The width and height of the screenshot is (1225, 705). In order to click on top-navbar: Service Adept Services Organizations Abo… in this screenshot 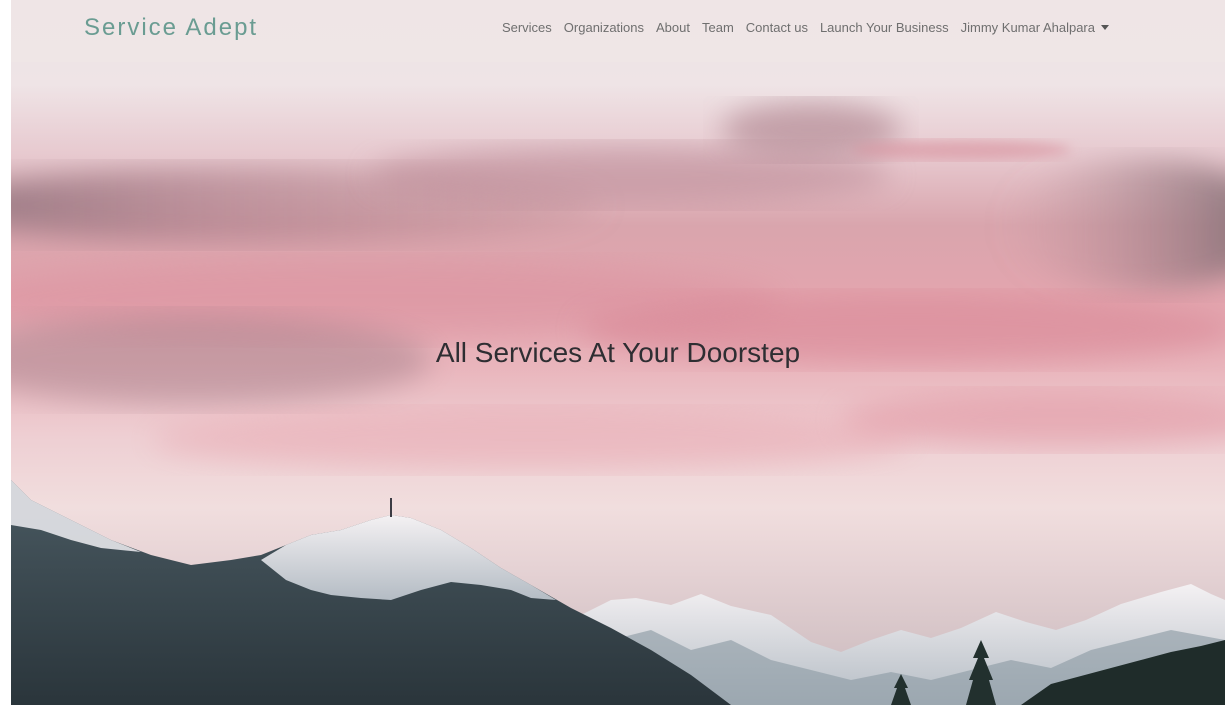, I will do `click(618, 31)`.